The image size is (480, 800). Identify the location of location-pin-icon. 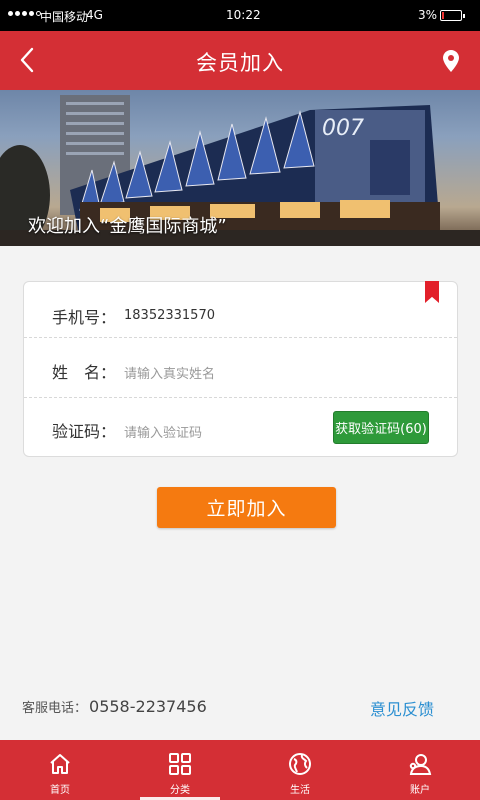
(451, 61).